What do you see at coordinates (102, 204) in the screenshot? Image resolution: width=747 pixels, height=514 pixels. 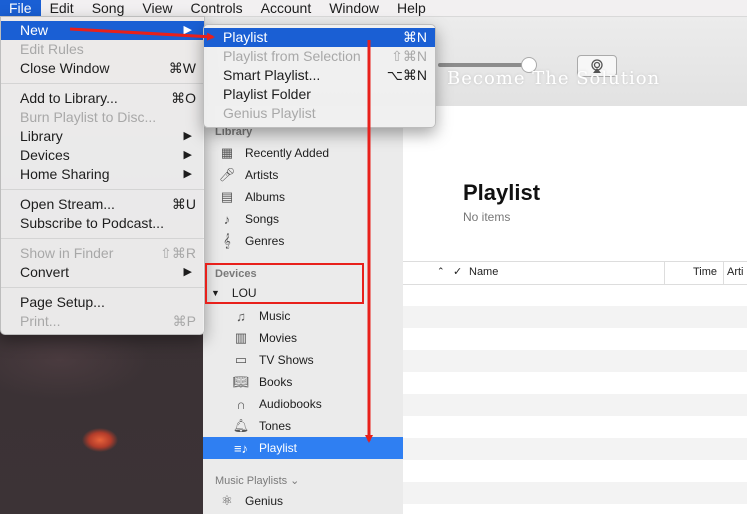 I see `menu-item-open-stream: Open Stream... ⌘U` at bounding box center [102, 204].